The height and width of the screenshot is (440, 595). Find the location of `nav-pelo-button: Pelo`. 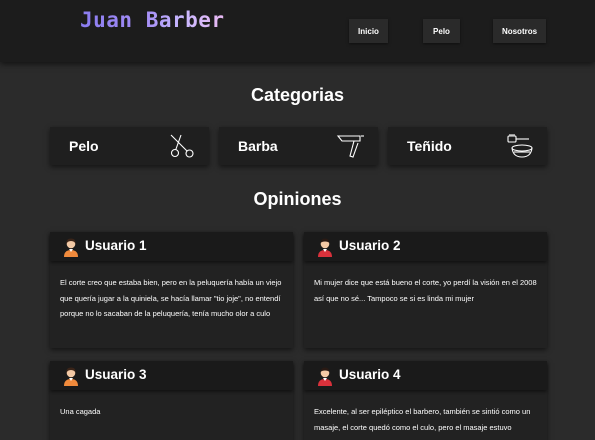

nav-pelo-button: Pelo is located at coordinates (441, 31).